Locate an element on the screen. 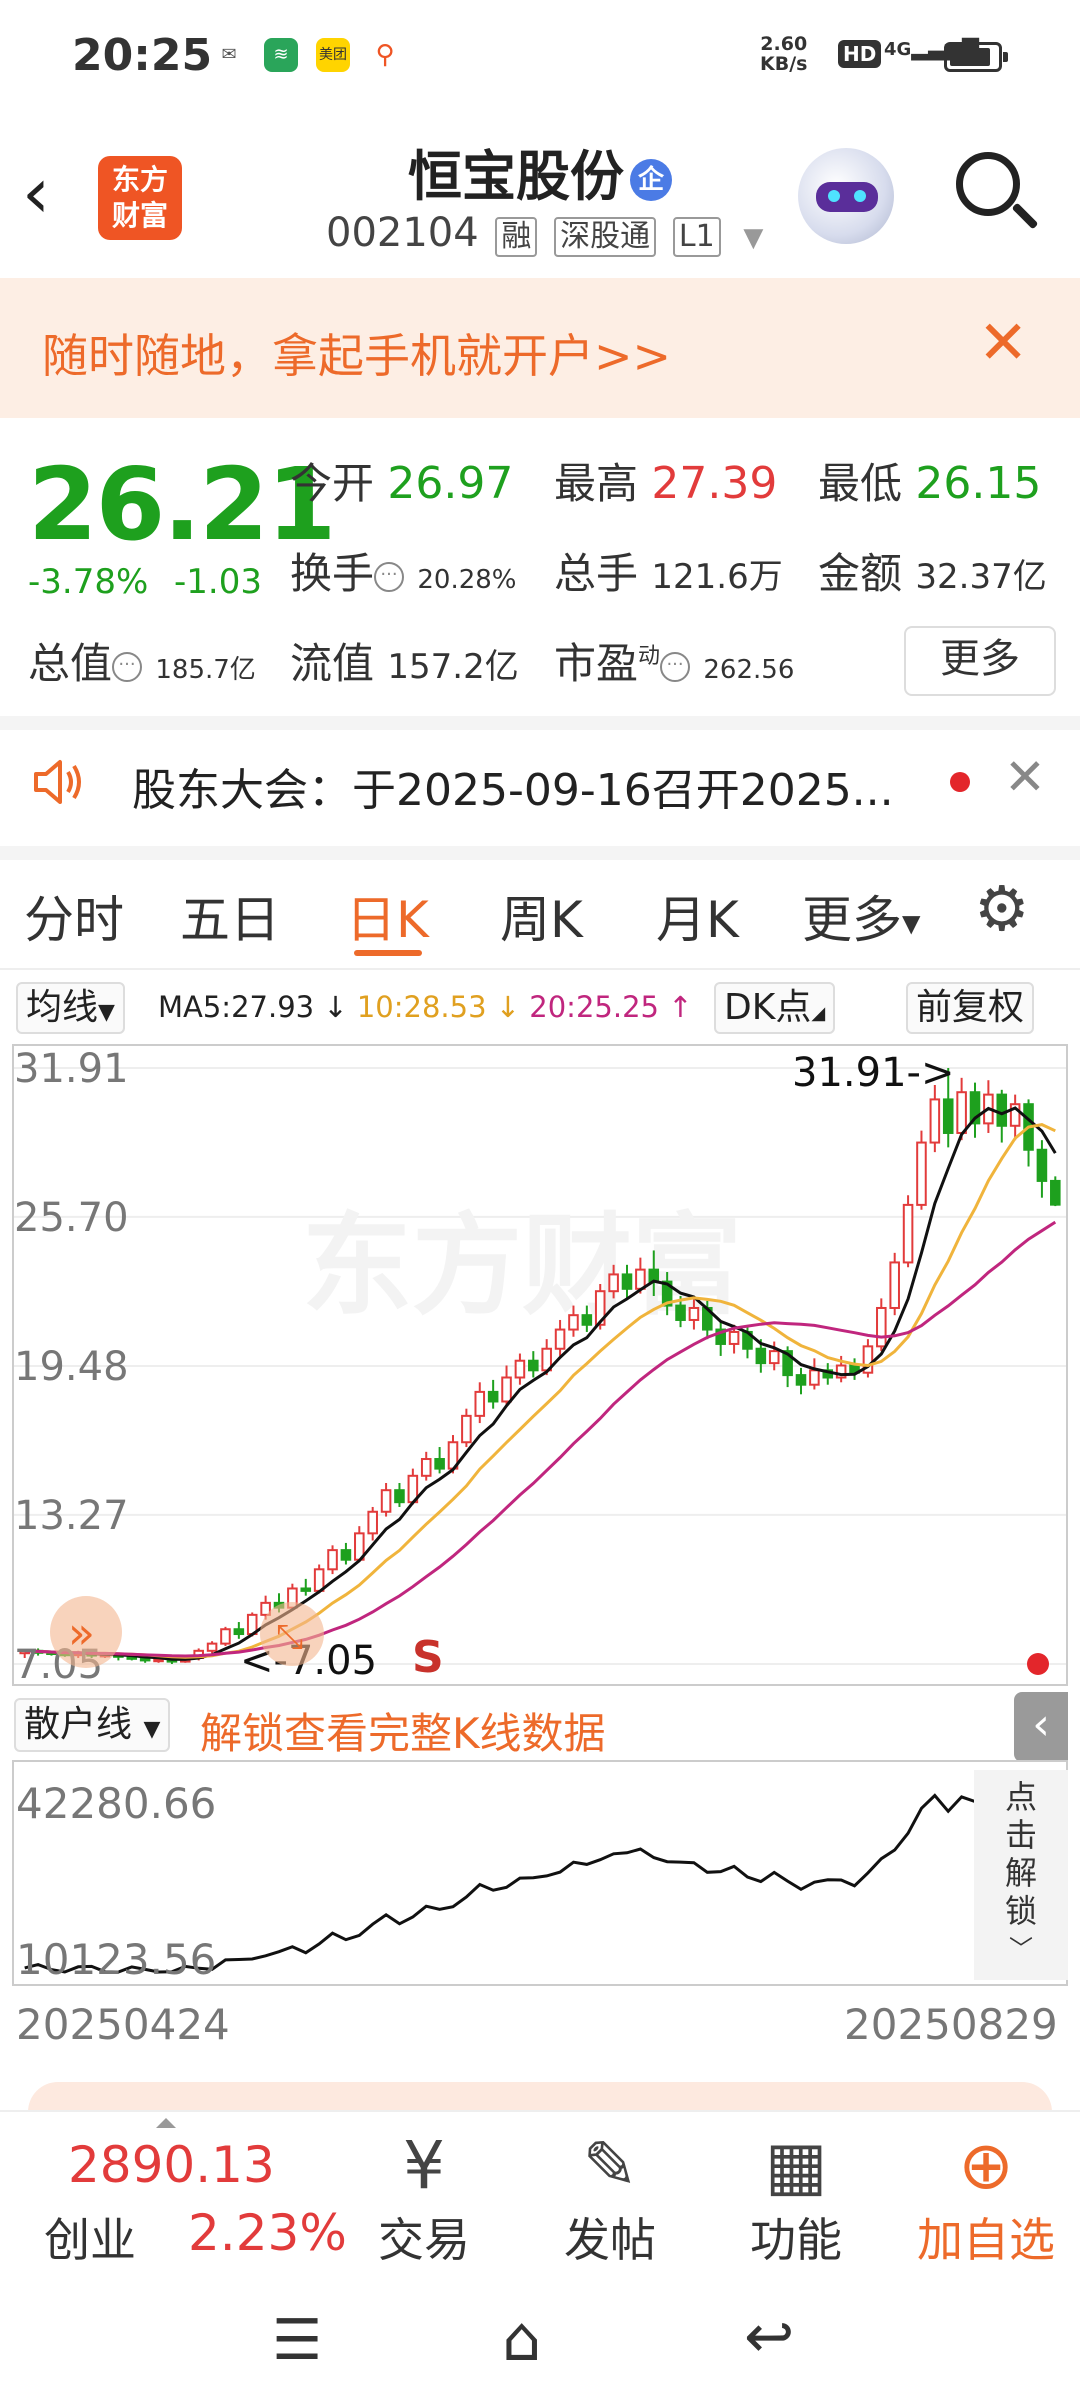 Image resolution: width=1080 pixels, height=2400 pixels. speaker-icon is located at coordinates (57, 782).